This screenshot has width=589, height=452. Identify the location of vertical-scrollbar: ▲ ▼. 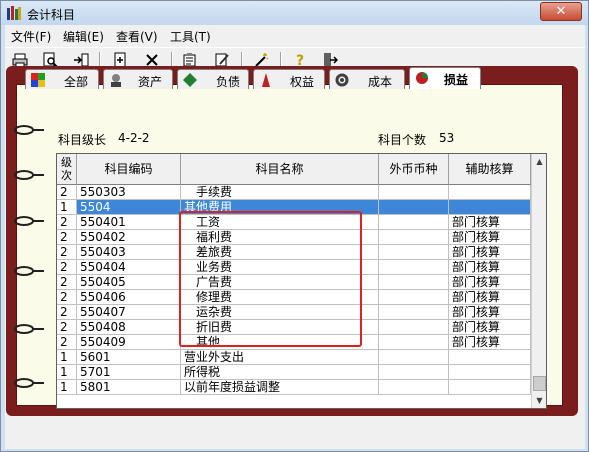
(538, 281).